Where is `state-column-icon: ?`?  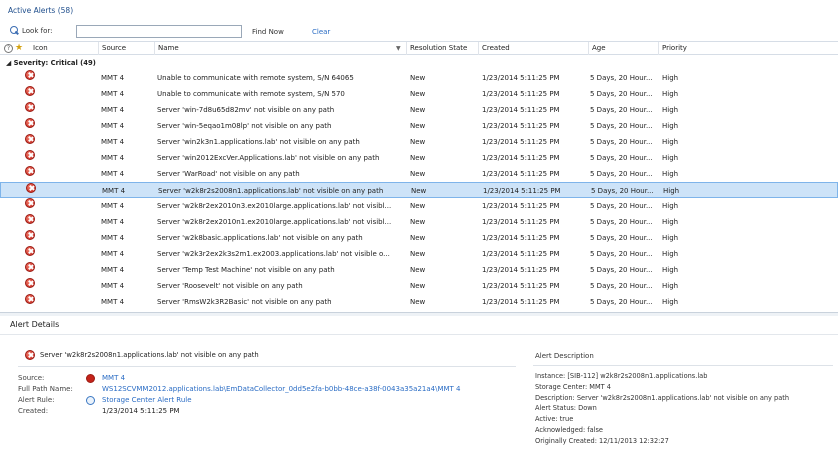
state-column-icon: ? is located at coordinates (8, 48).